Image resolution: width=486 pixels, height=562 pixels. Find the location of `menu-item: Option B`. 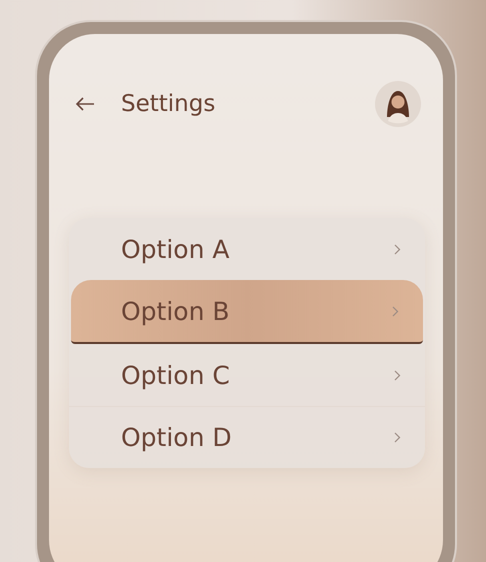

menu-item: Option B is located at coordinates (247, 312).